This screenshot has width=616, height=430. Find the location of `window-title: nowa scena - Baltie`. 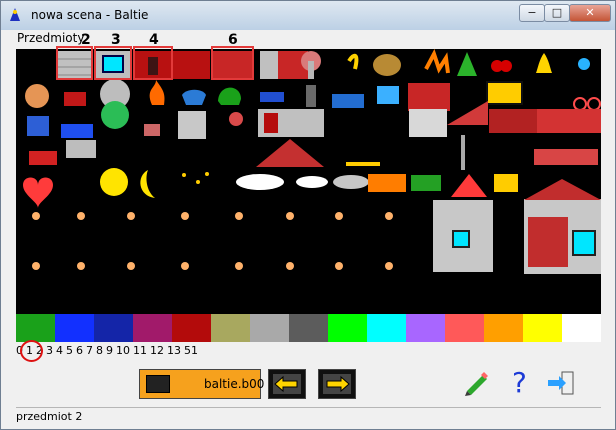

window-title: nowa scena - Baltie is located at coordinates (90, 15).